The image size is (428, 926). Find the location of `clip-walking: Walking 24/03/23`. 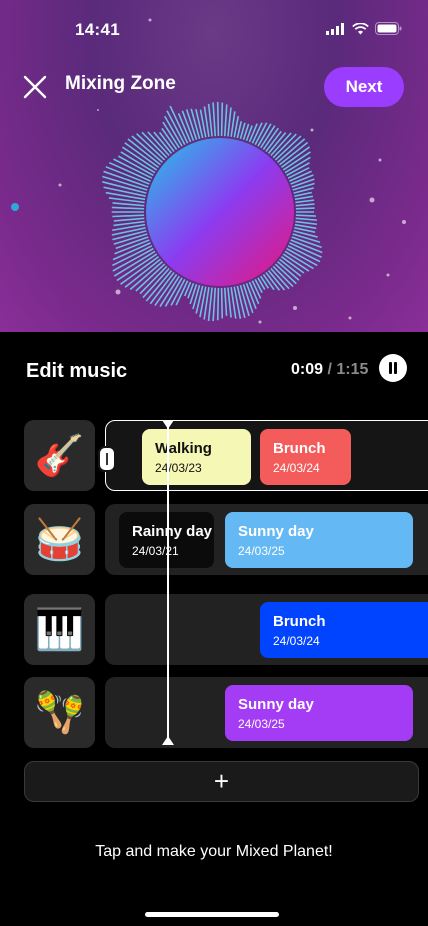

clip-walking: Walking 24/03/23 is located at coordinates (196, 457).